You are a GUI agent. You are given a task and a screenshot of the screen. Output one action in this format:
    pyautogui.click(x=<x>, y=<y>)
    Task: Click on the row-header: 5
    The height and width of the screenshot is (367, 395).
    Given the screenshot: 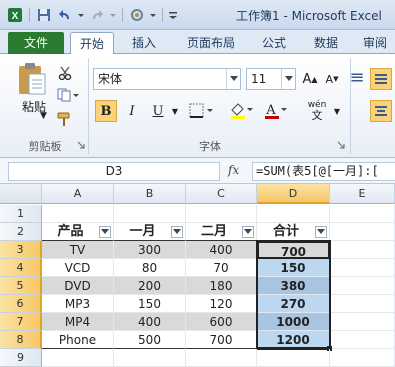 What is the action you would take?
    pyautogui.click(x=21, y=286)
    